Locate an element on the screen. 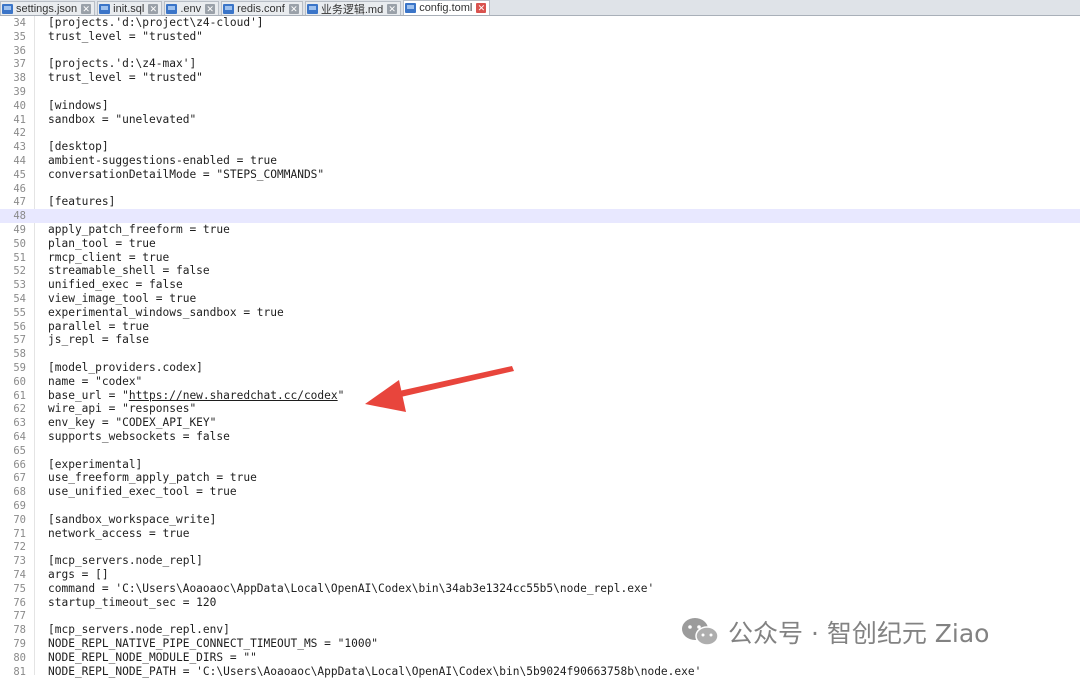 This screenshot has height=679, width=1080. code-line: 51 rmcp_client = true is located at coordinates (540, 258).